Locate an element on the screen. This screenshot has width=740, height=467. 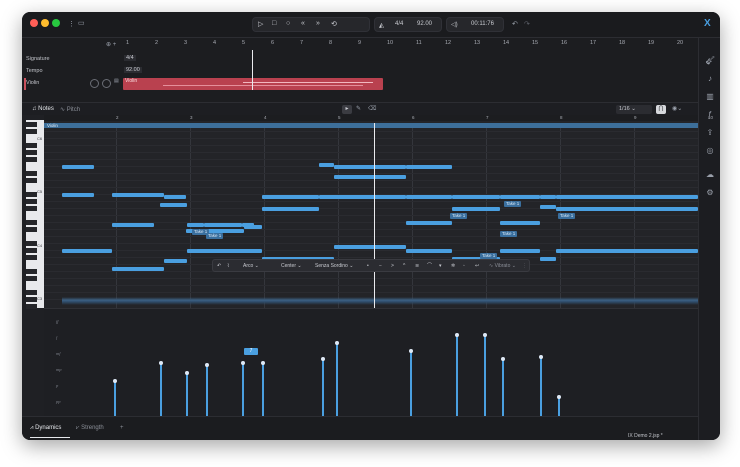
eye-icon: ◎ is located at coordinates (710, 151).